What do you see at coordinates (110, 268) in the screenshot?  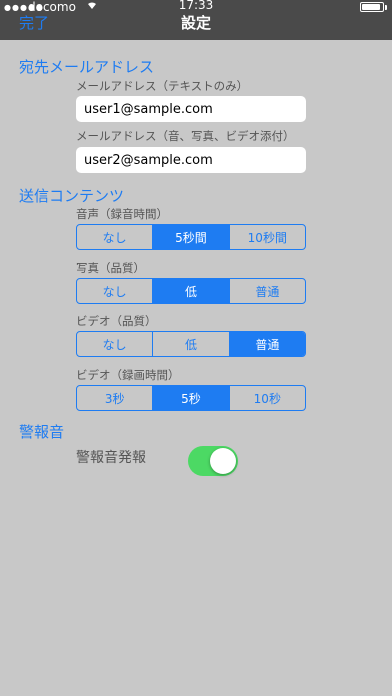 I see `photo-quality-label: 写真（品質）` at bounding box center [110, 268].